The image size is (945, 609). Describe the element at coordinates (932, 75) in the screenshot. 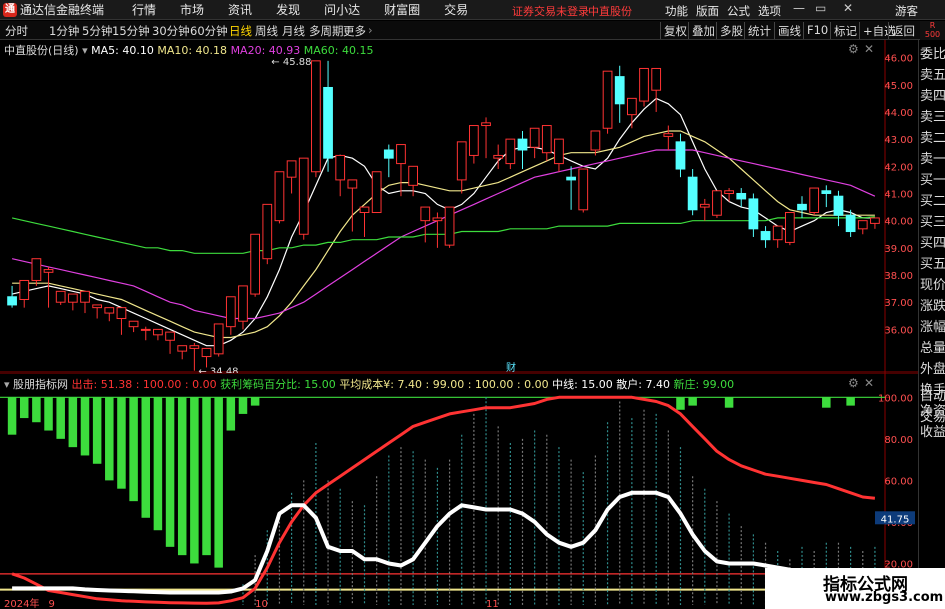

I see `side-item-sell5: 卖五` at that location.